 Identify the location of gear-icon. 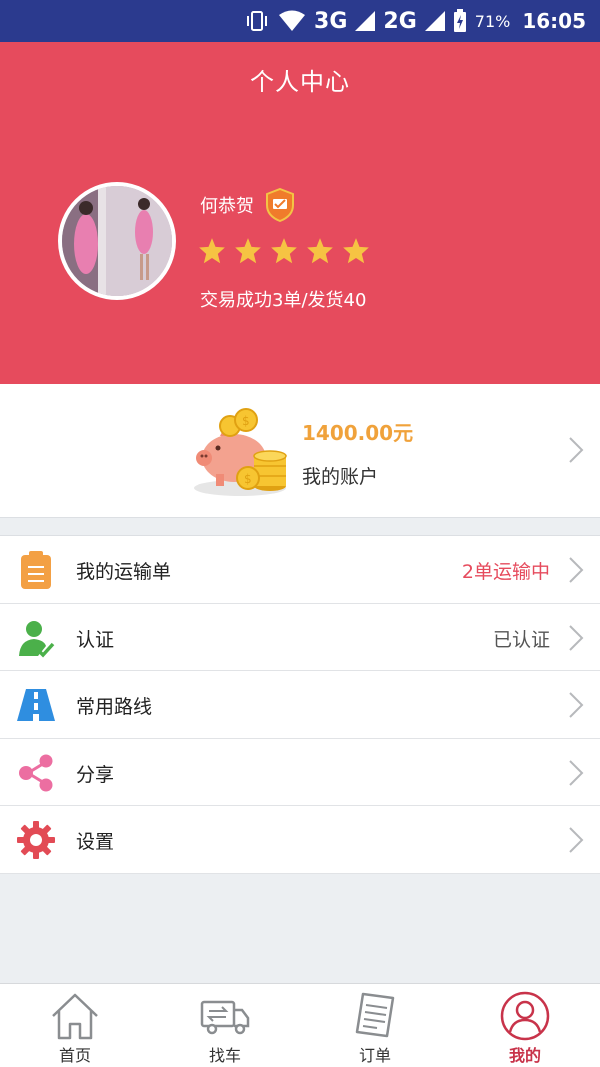
(36, 840).